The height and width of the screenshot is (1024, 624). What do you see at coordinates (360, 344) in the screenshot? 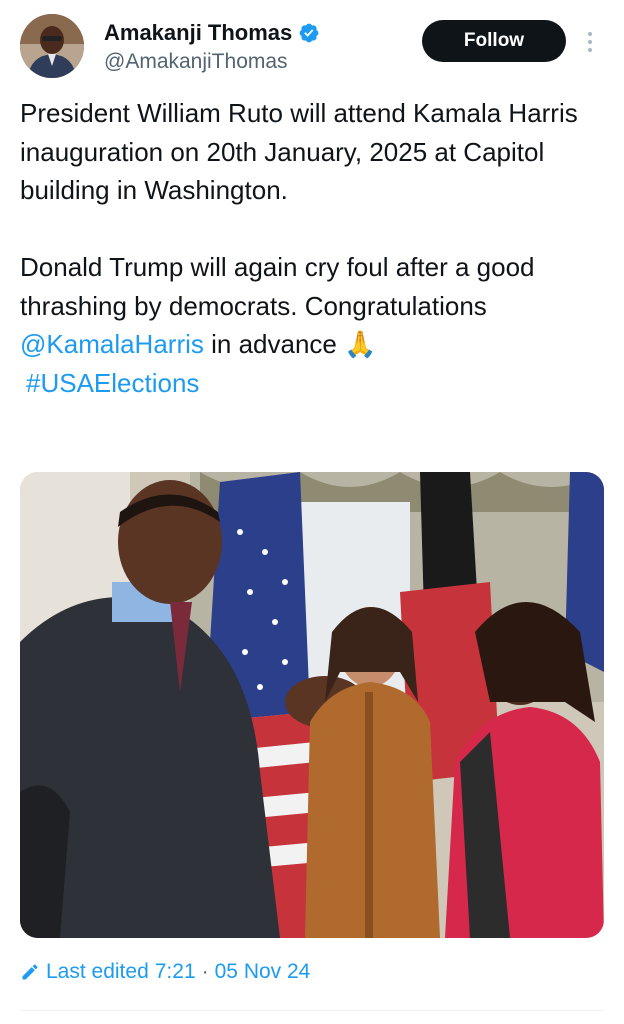
I see `folded-hands-emoji: 🙏` at bounding box center [360, 344].